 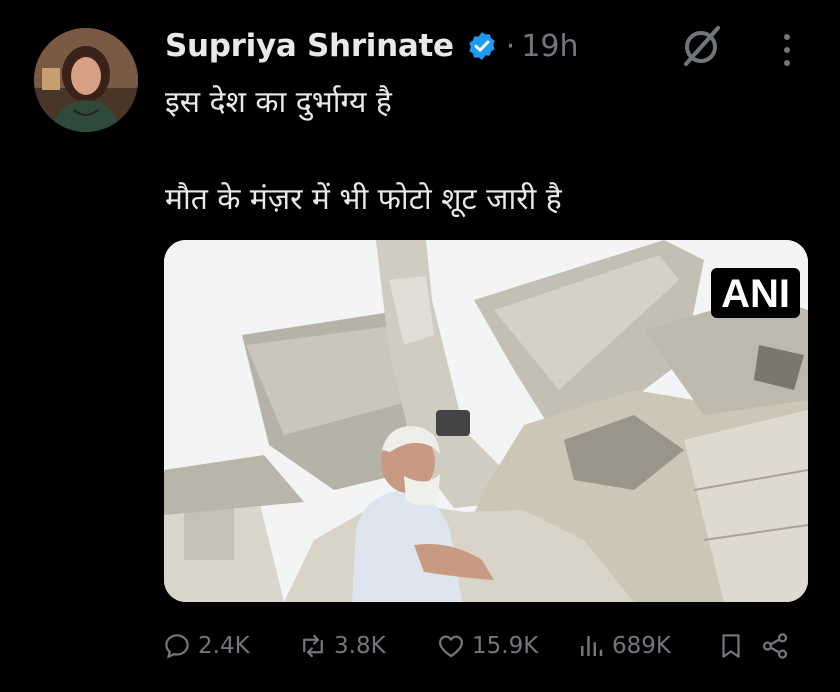 What do you see at coordinates (505, 646) in the screenshot?
I see `like-count: 15.9K` at bounding box center [505, 646].